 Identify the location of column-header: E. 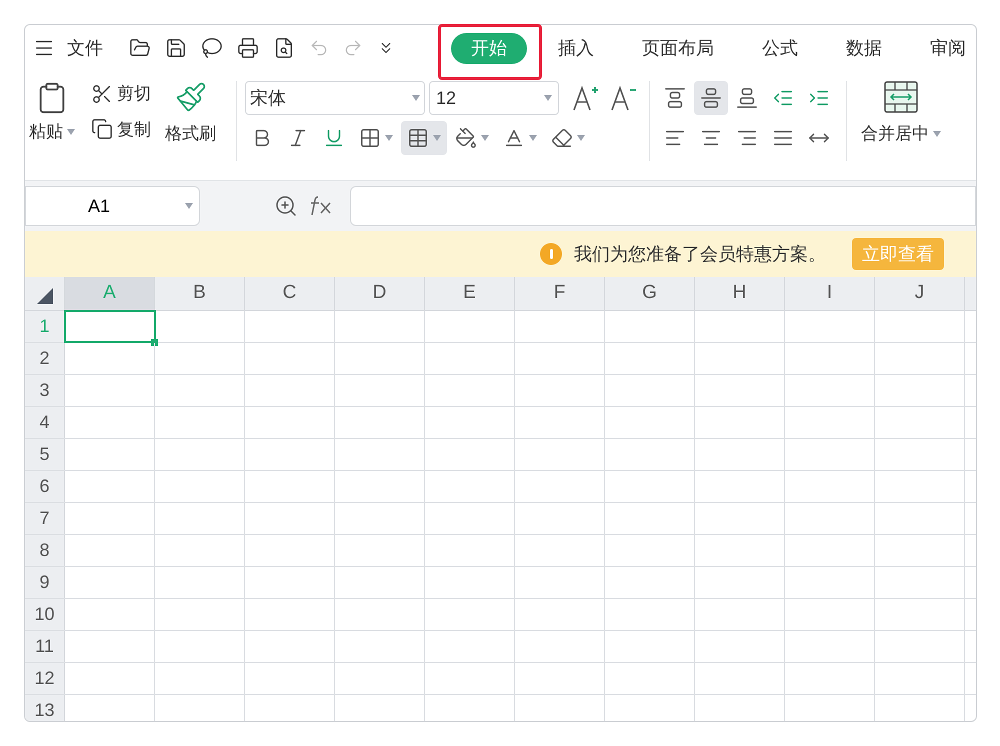
(470, 293).